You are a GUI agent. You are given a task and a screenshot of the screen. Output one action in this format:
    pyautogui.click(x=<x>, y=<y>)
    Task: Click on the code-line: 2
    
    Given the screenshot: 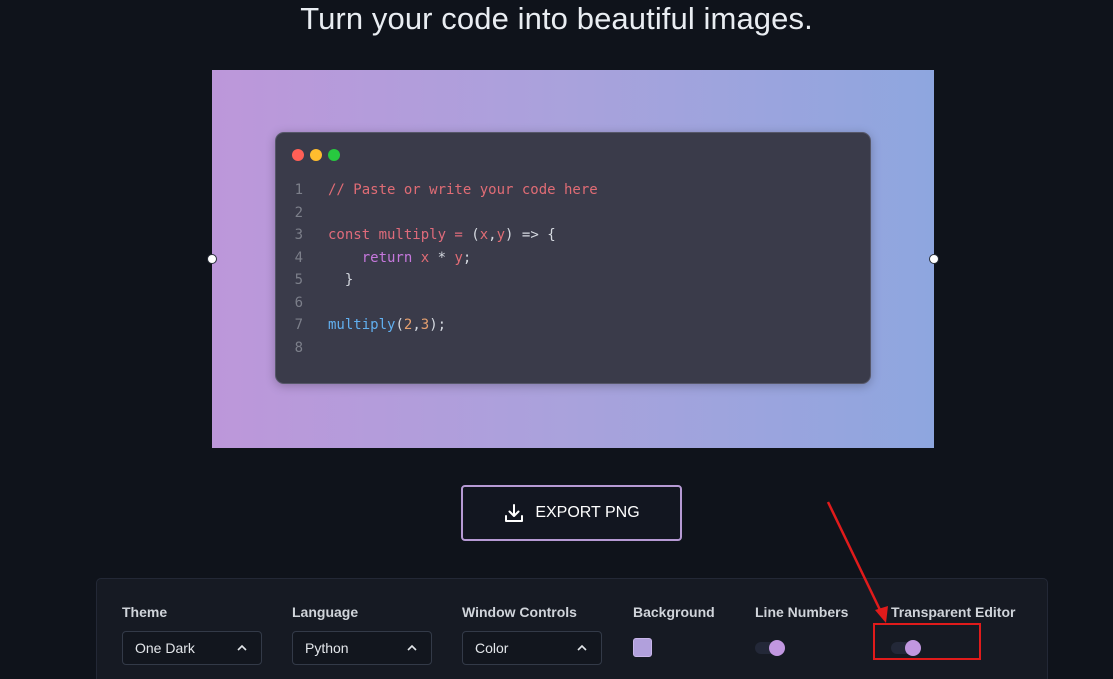 What is the action you would take?
    pyautogui.click(x=573, y=213)
    